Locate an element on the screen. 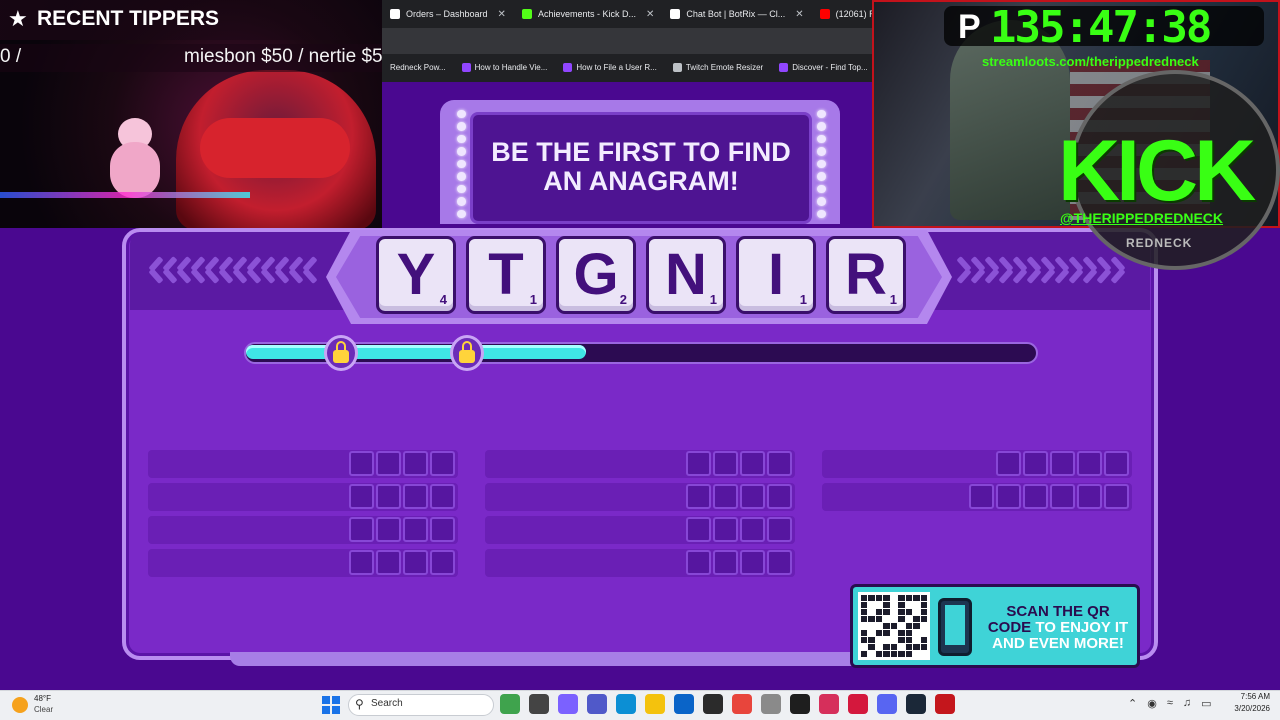  wifi-icon: ≈ is located at coordinates (1170, 703).